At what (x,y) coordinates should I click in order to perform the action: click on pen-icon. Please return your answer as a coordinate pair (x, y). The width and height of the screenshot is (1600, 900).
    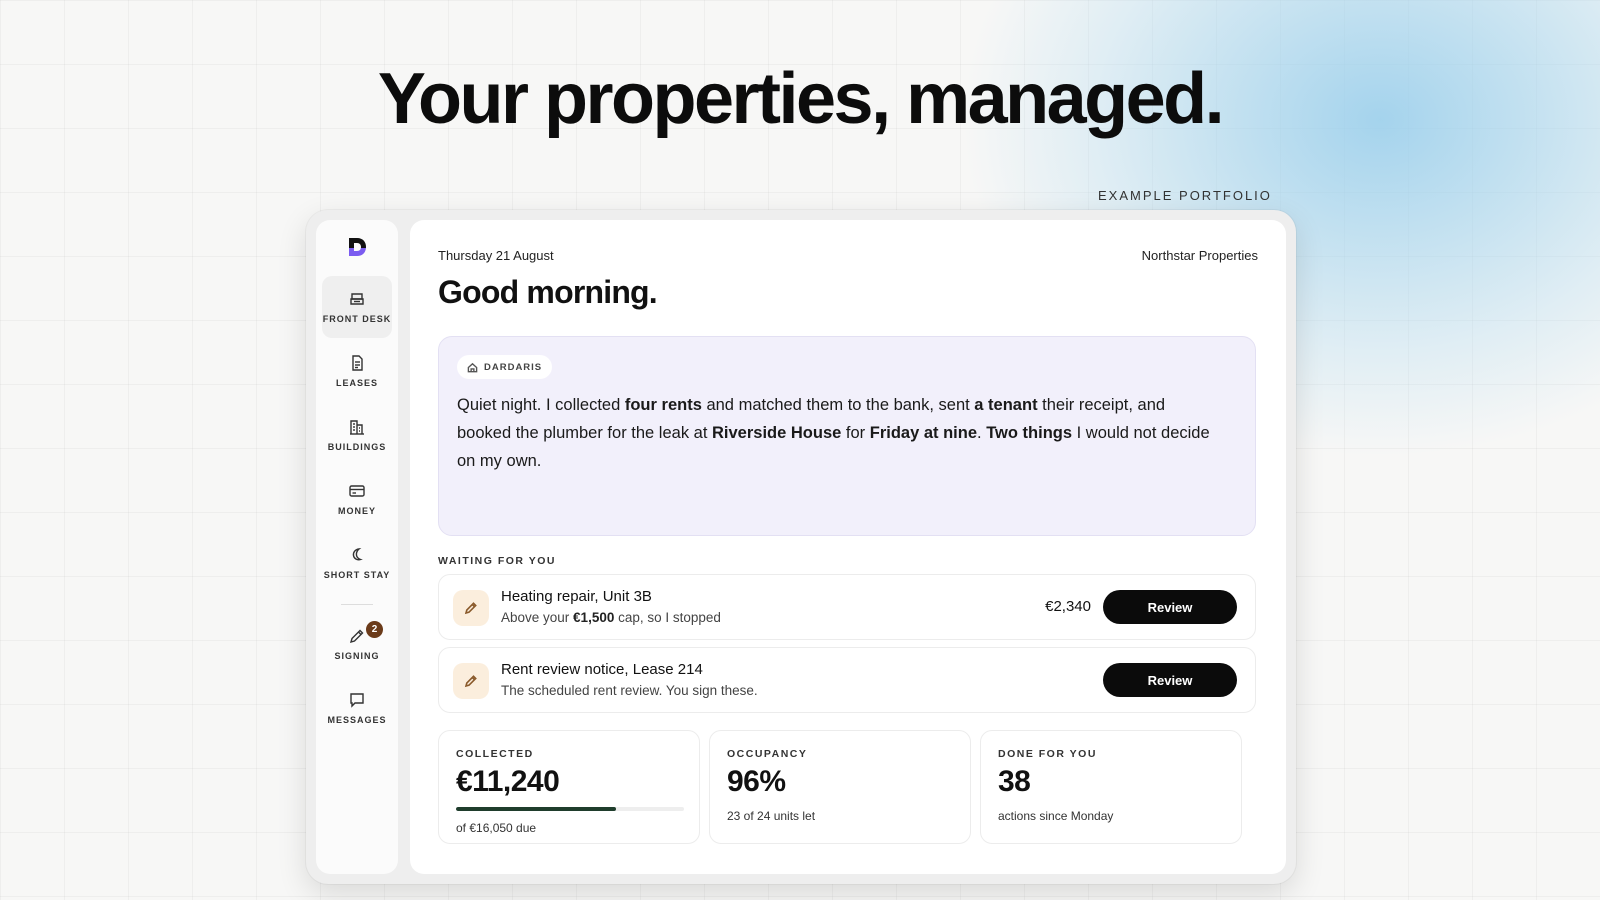
    Looking at the image, I should click on (356, 636).